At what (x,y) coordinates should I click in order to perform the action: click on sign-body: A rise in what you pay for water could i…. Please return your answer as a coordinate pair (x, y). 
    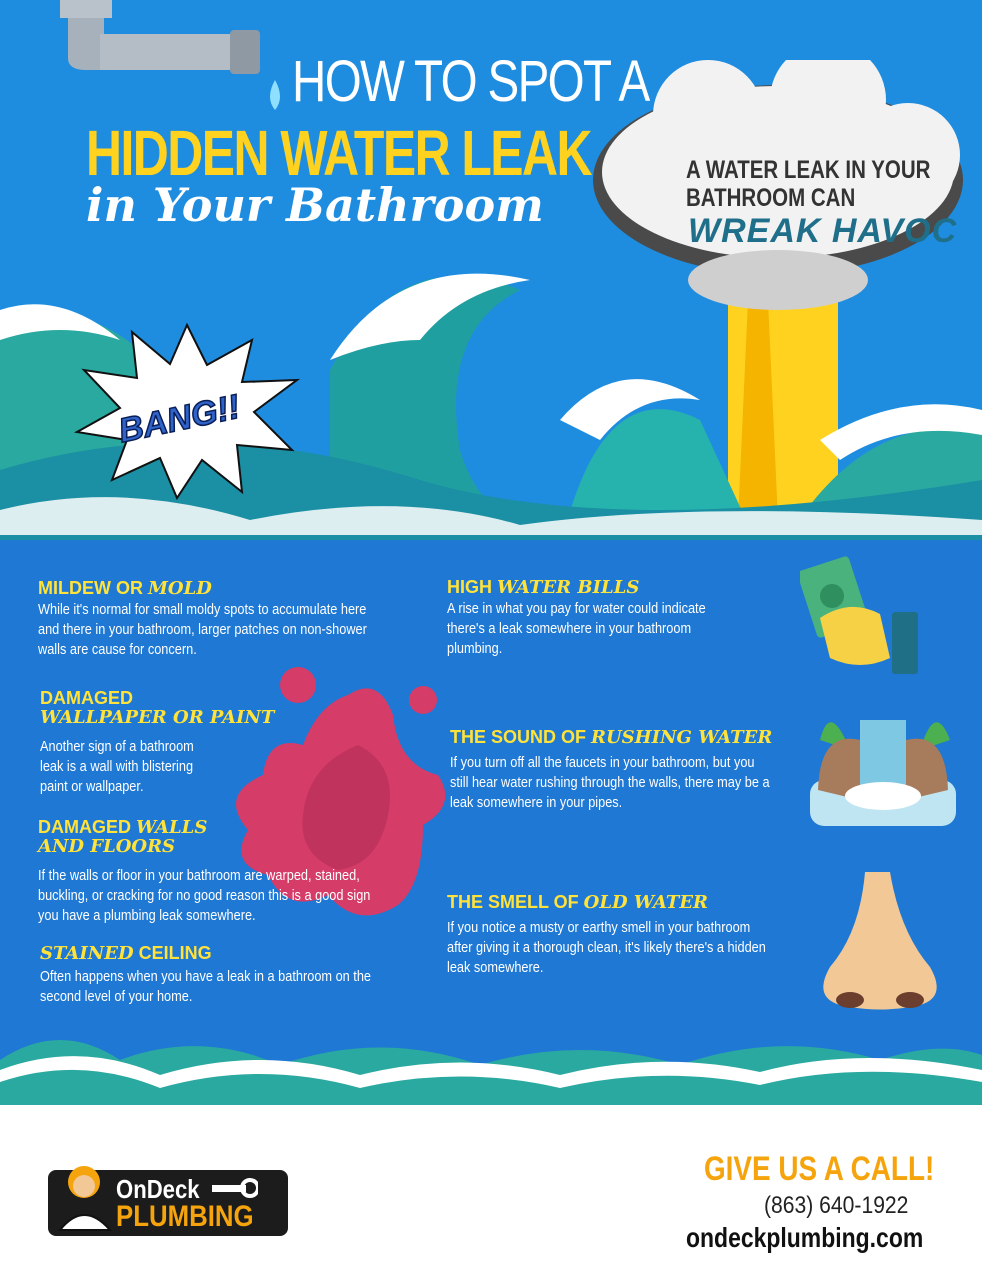
    Looking at the image, I should click on (576, 628).